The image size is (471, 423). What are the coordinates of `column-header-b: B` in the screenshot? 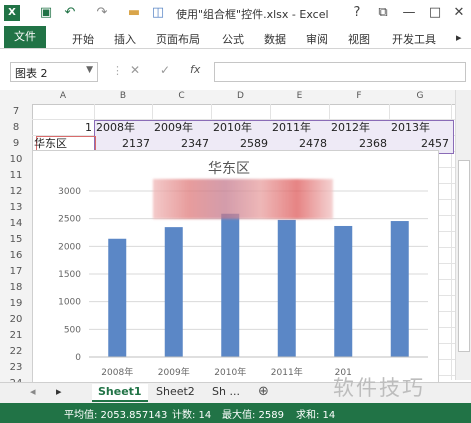 It's located at (123, 96).